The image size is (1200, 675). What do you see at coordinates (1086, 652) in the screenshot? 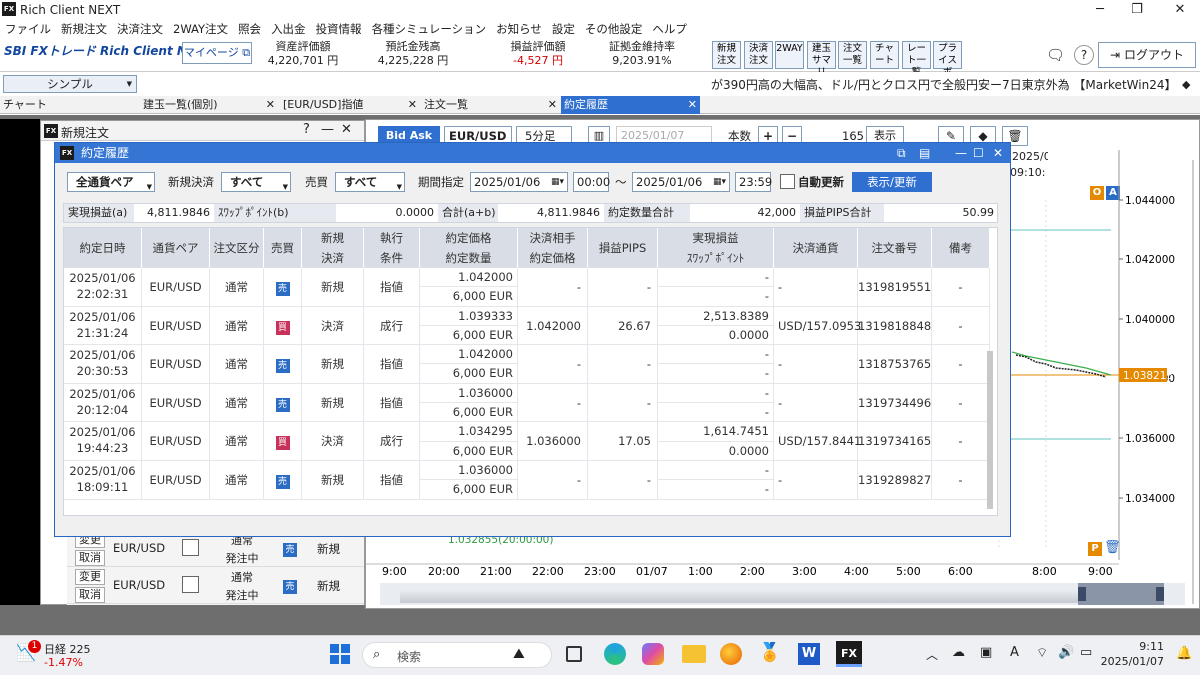
I see `battery-icon: ▭` at bounding box center [1086, 652].